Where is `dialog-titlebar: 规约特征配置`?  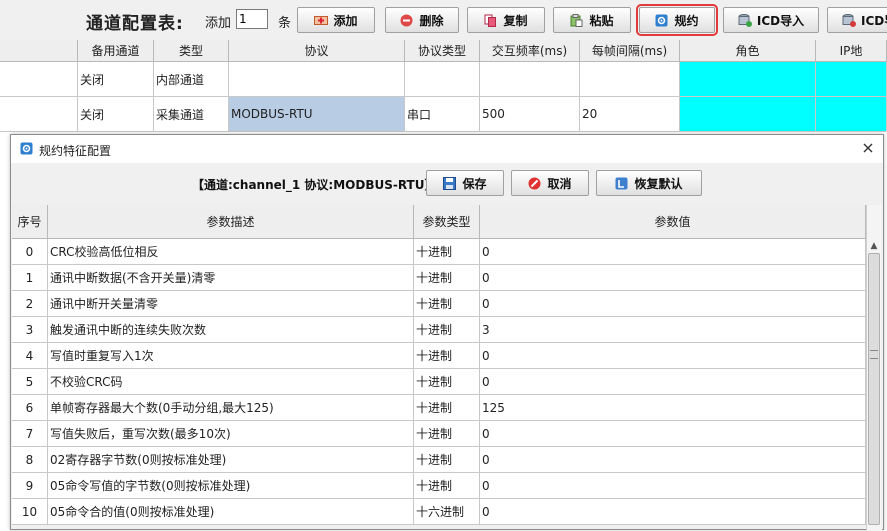
dialog-titlebar: 规约特征配置 is located at coordinates (447, 149).